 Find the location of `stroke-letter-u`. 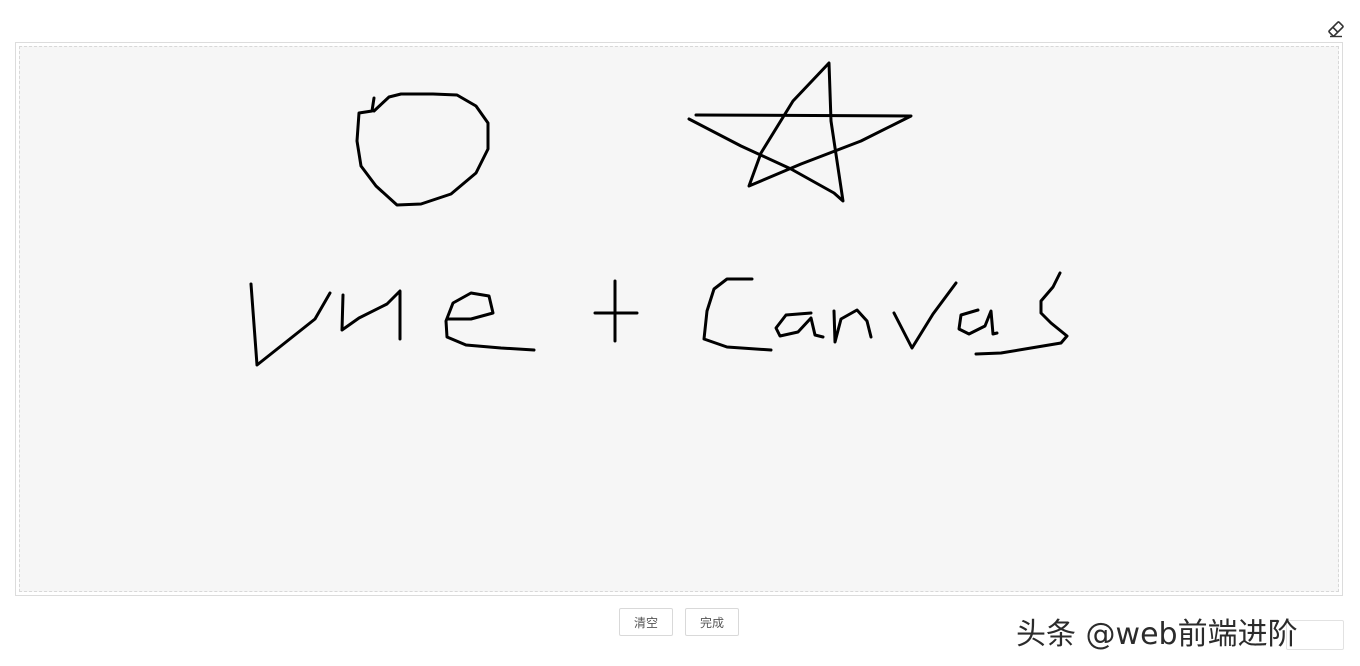

stroke-letter-u is located at coordinates (371, 315).